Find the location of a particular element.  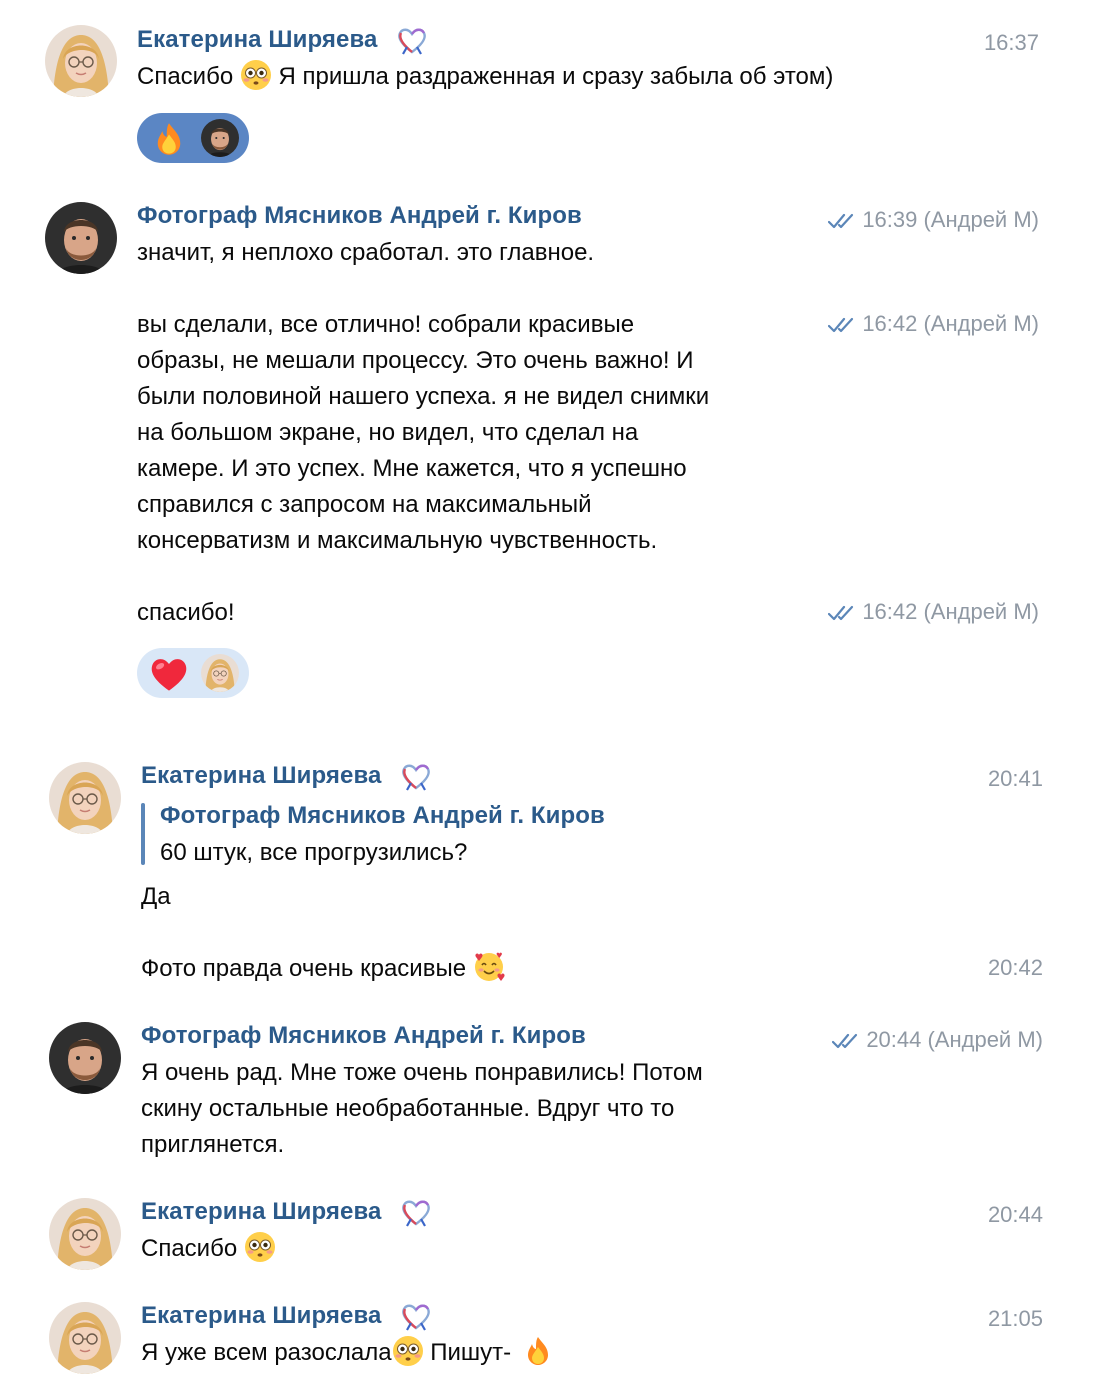

reaction-fire is located at coordinates (193, 138).